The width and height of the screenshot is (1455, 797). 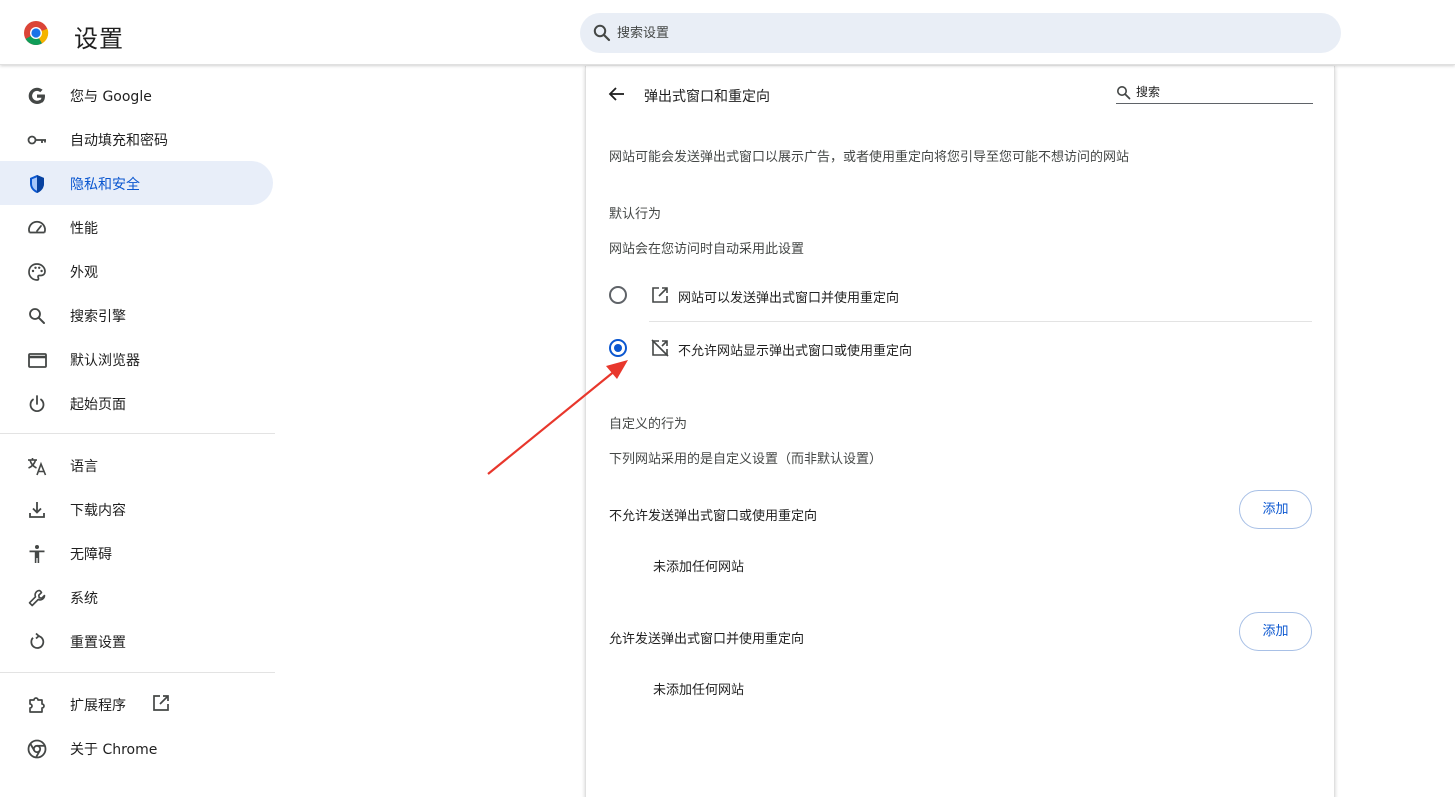 I want to click on accessibility-icon, so click(x=37, y=554).